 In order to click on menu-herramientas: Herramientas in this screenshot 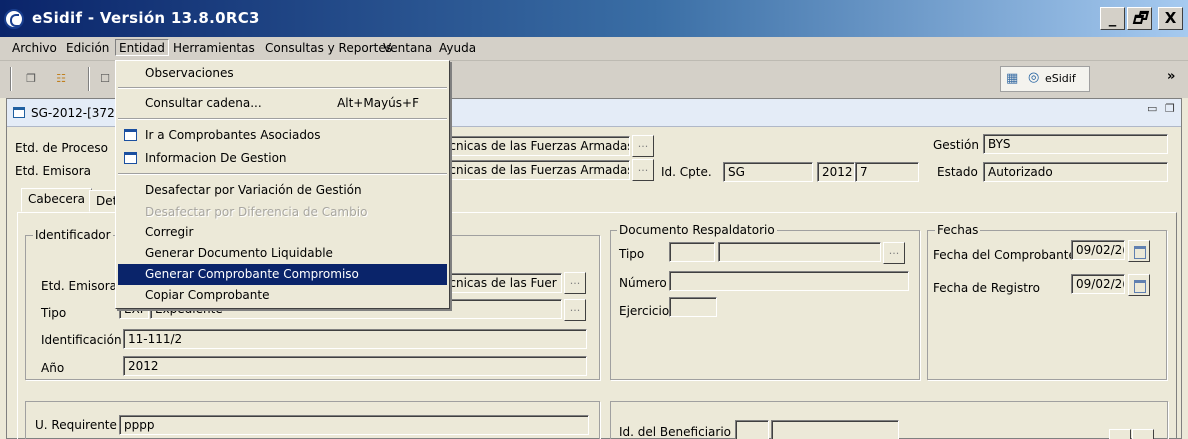, I will do `click(214, 49)`.